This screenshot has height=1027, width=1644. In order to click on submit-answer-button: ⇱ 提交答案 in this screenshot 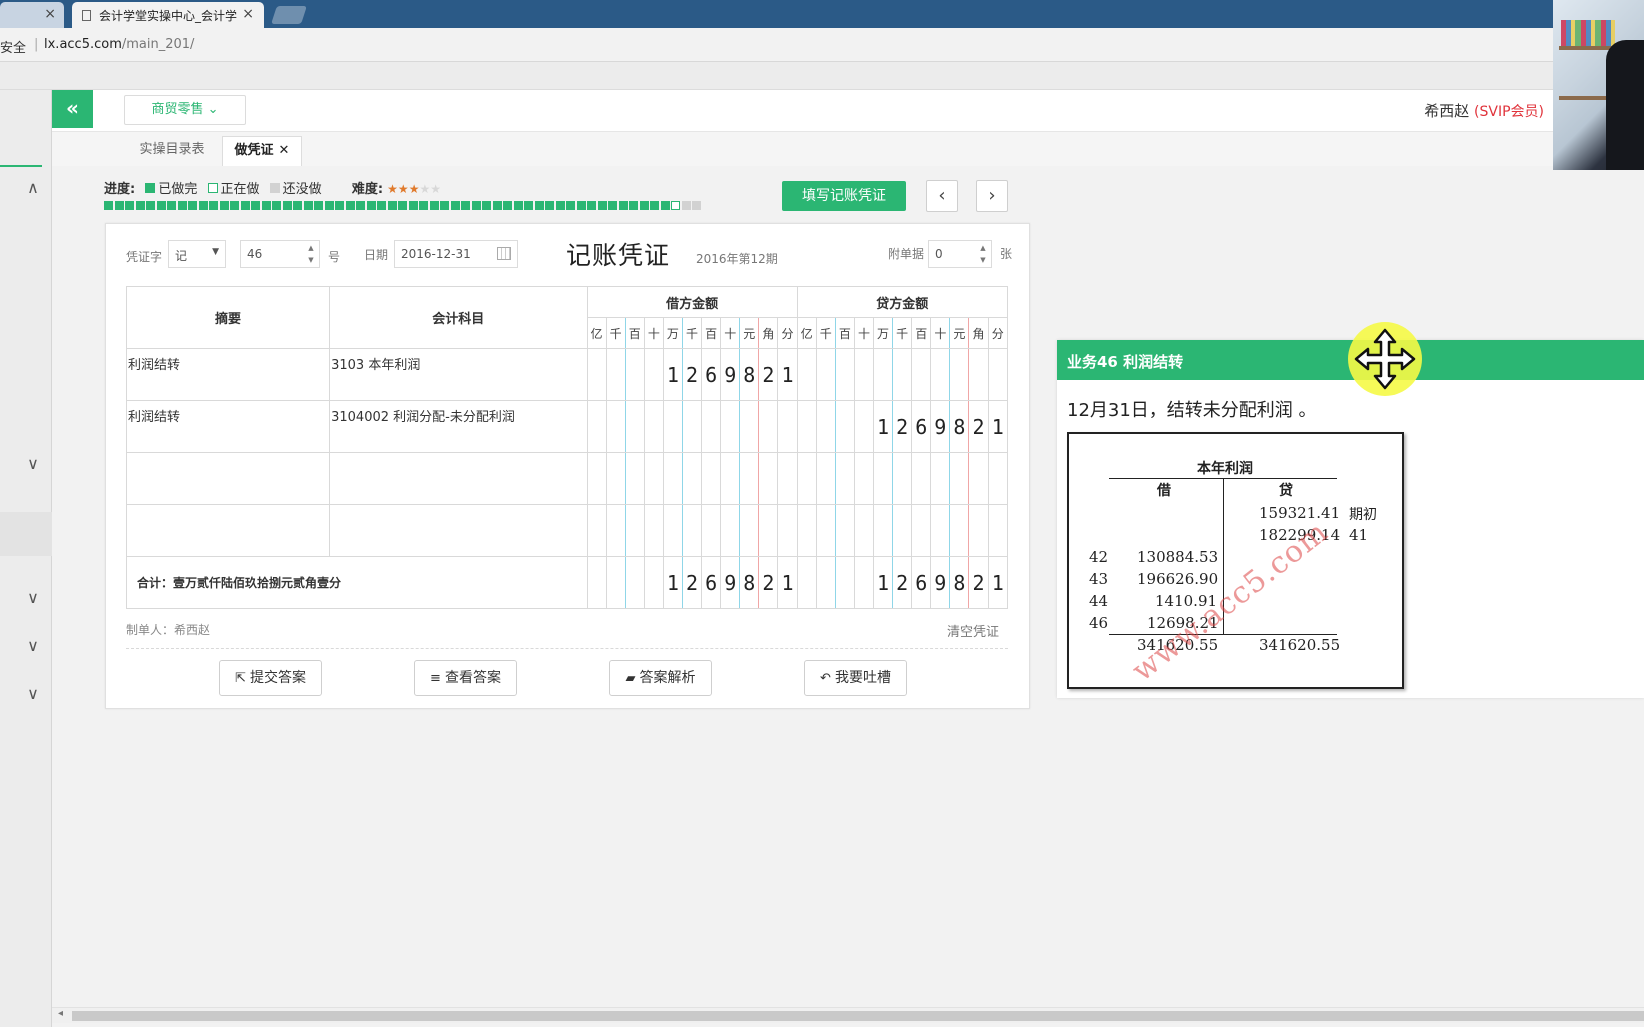, I will do `click(270, 678)`.